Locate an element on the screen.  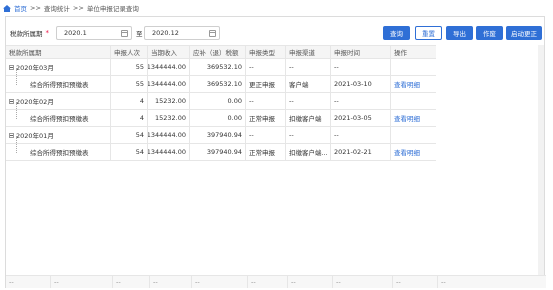
col-channel: 申报渠道 is located at coordinates (308, 52).